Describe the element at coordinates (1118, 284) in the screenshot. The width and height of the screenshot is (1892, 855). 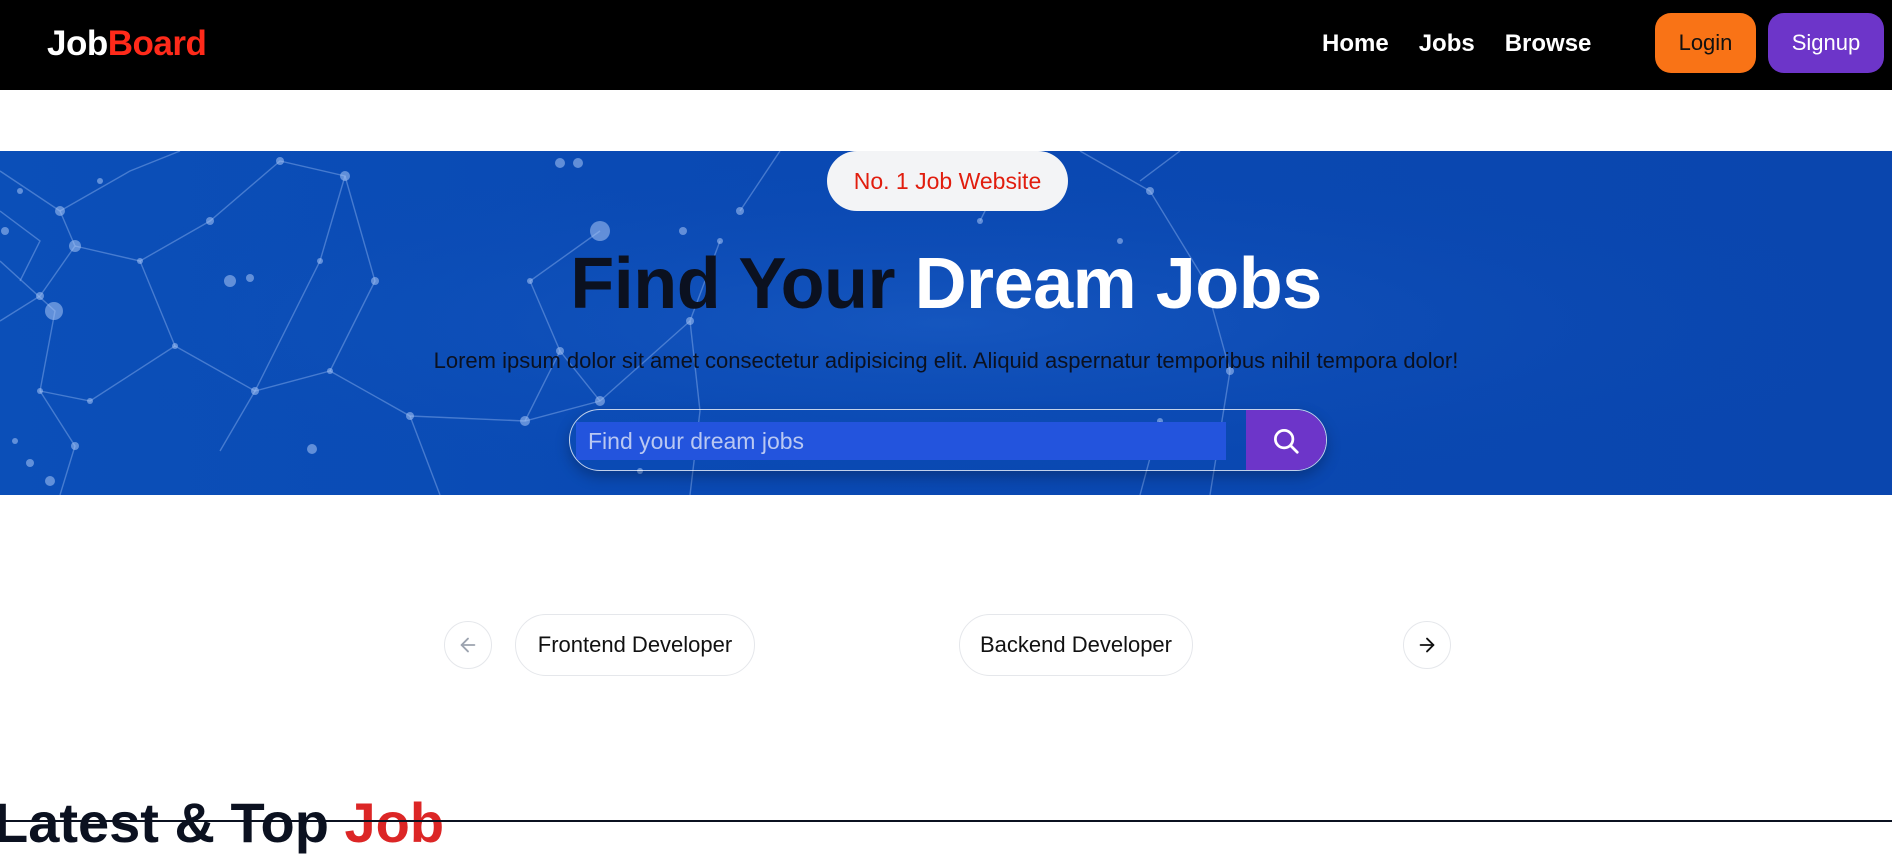
I see `hero-title-part-b: Dream Jobs` at that location.